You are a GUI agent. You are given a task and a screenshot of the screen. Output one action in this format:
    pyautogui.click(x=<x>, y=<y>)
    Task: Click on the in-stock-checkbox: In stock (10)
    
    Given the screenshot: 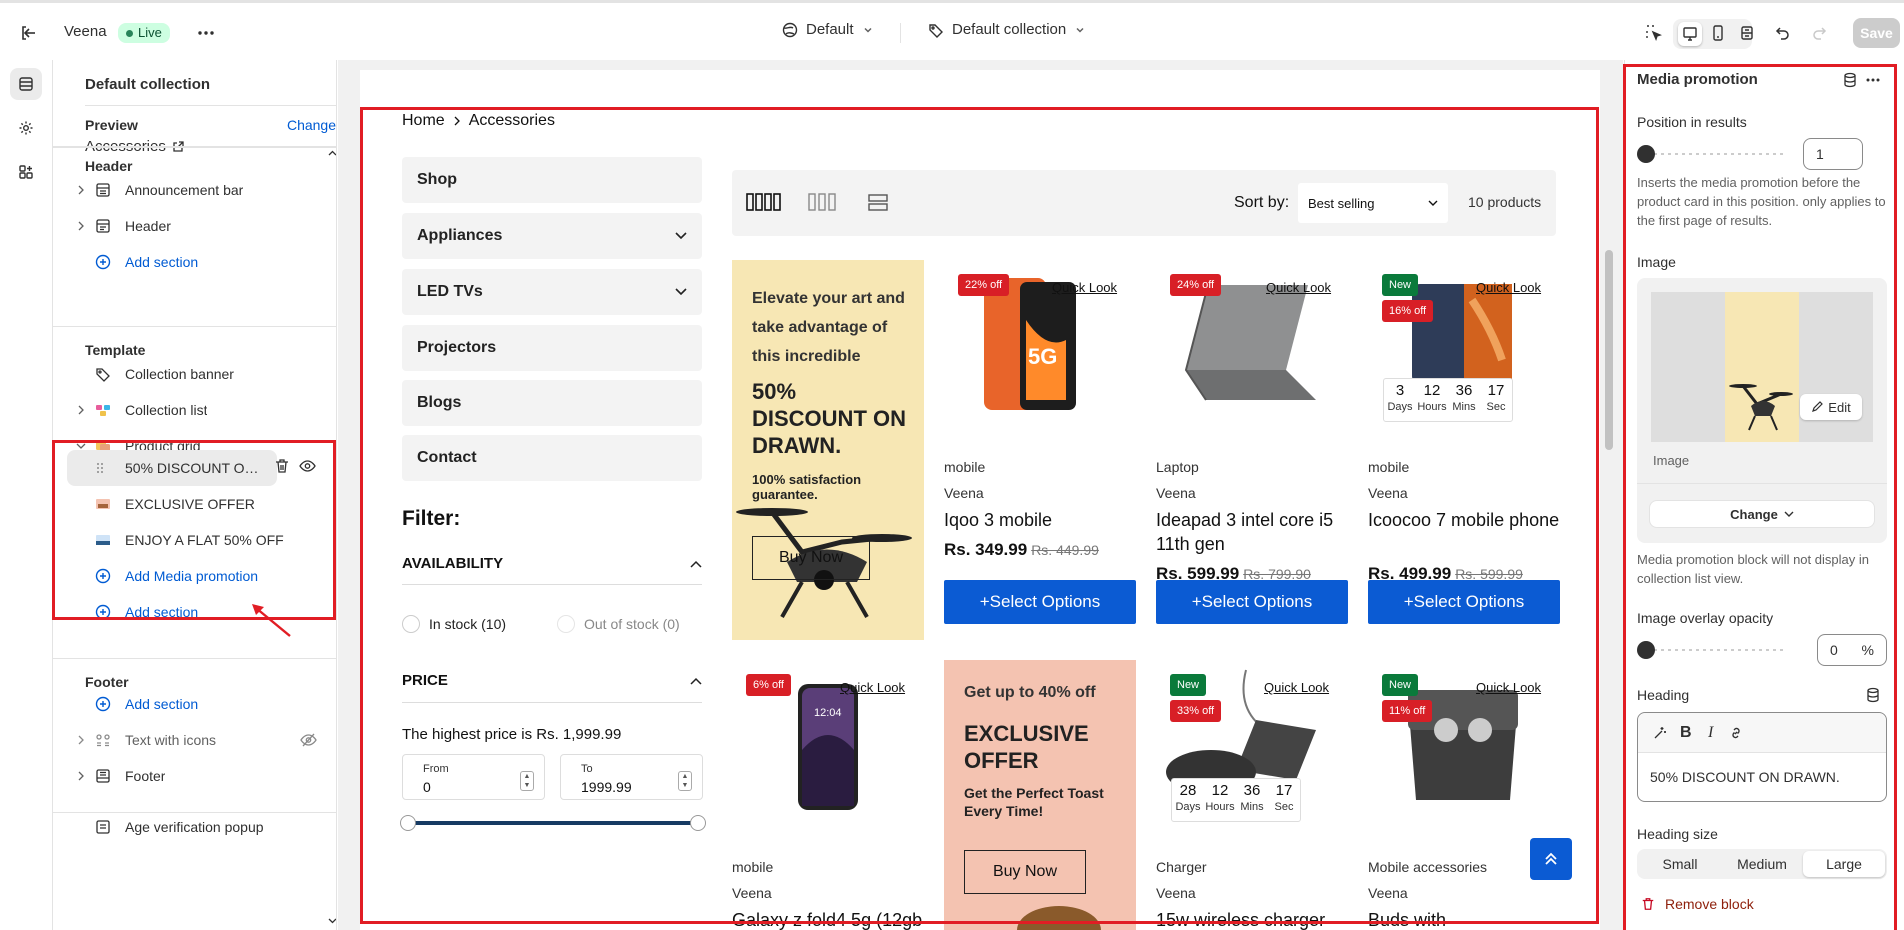 What is the action you would take?
    pyautogui.click(x=454, y=624)
    